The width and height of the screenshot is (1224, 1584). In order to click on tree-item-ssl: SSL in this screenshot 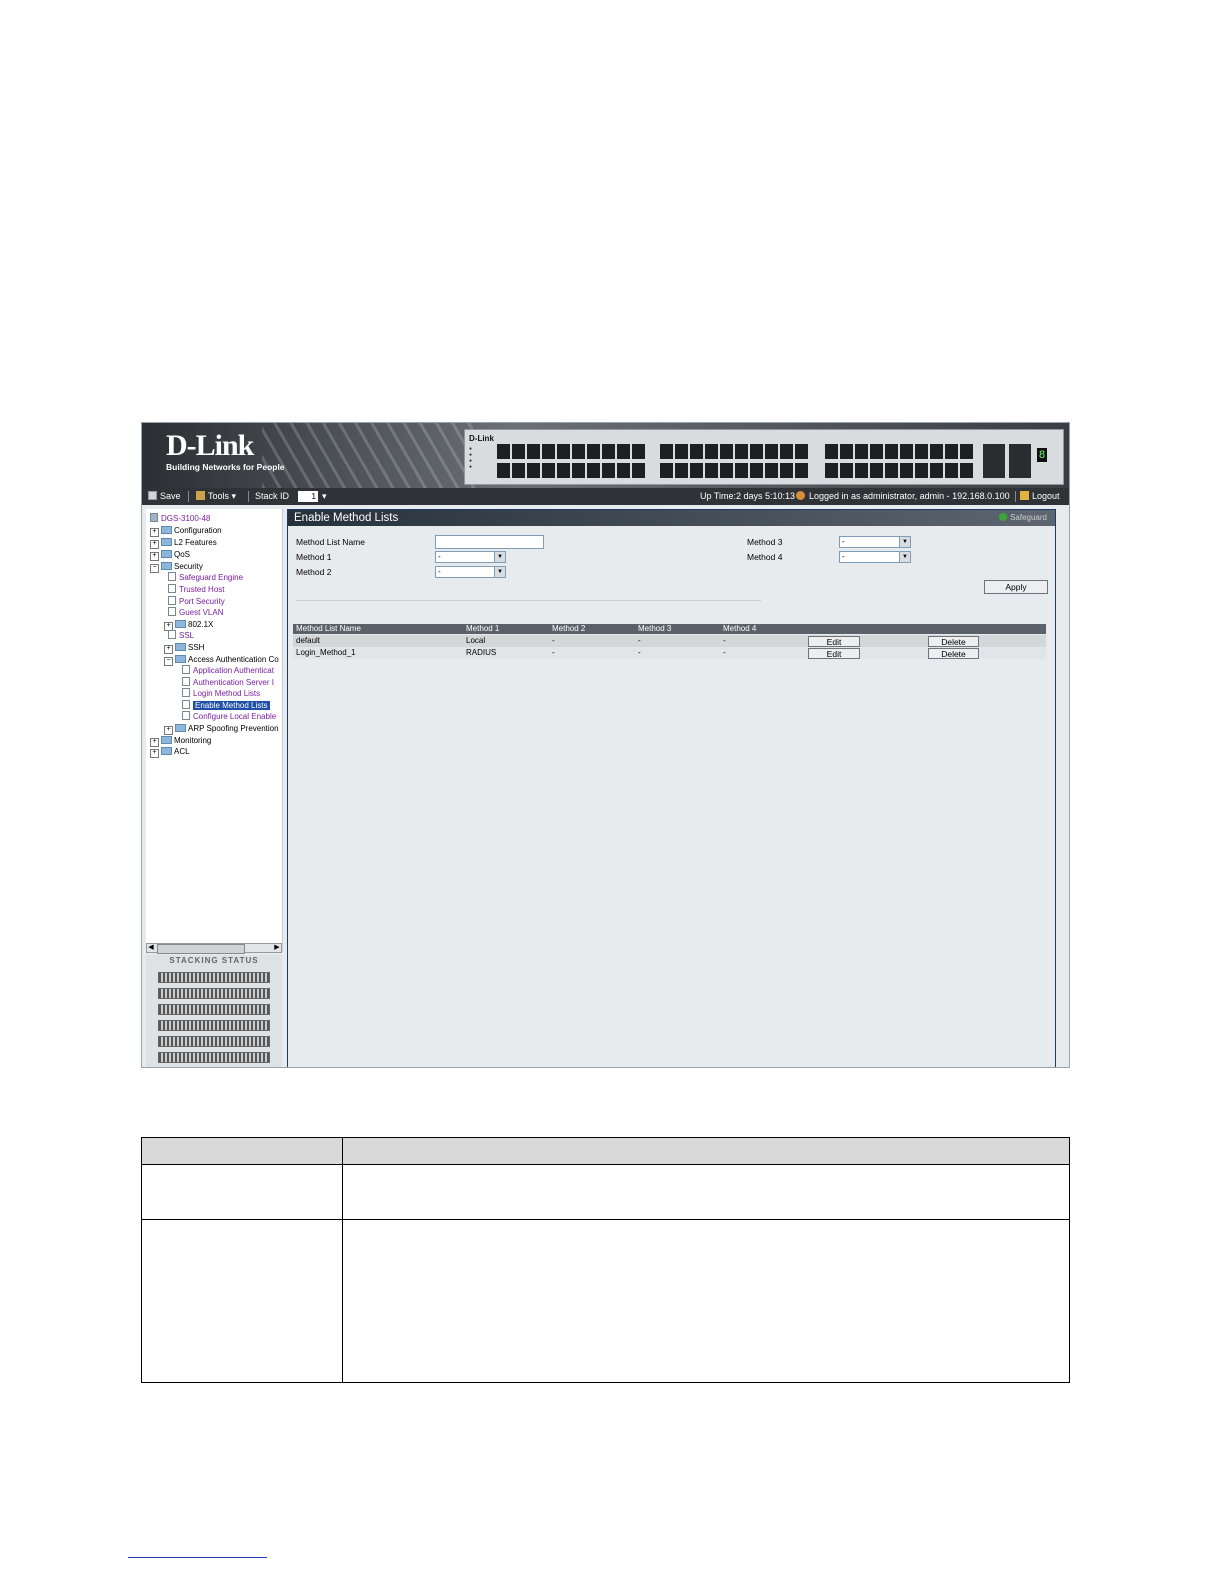, I will do `click(181, 635)`.